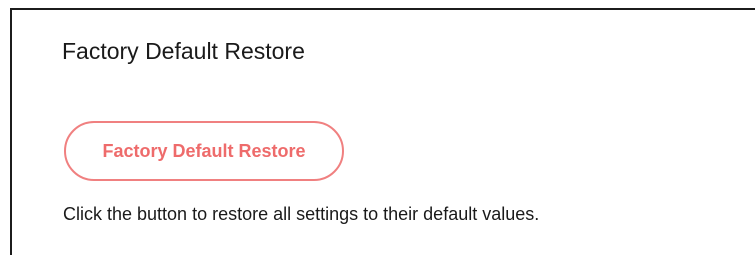 The width and height of the screenshot is (755, 255). Describe the element at coordinates (183, 51) in the screenshot. I see `section-title: Factory Default Restore` at that location.